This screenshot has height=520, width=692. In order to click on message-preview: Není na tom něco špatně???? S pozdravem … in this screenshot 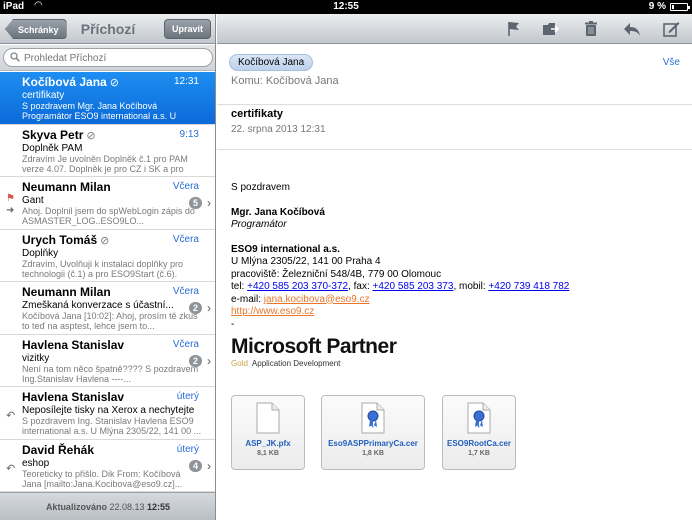, I will do `click(110, 373)`.